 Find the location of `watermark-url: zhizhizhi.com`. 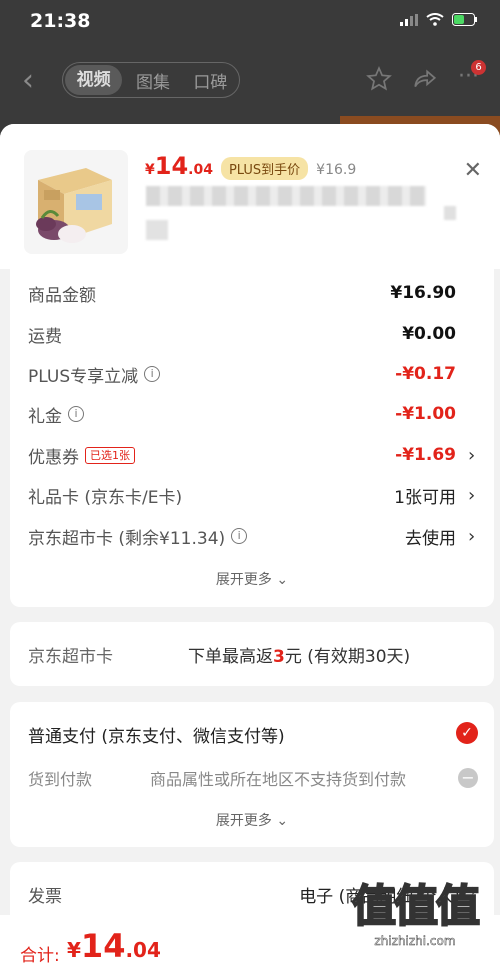

watermark-url: zhizhizhi.com is located at coordinates (415, 941).